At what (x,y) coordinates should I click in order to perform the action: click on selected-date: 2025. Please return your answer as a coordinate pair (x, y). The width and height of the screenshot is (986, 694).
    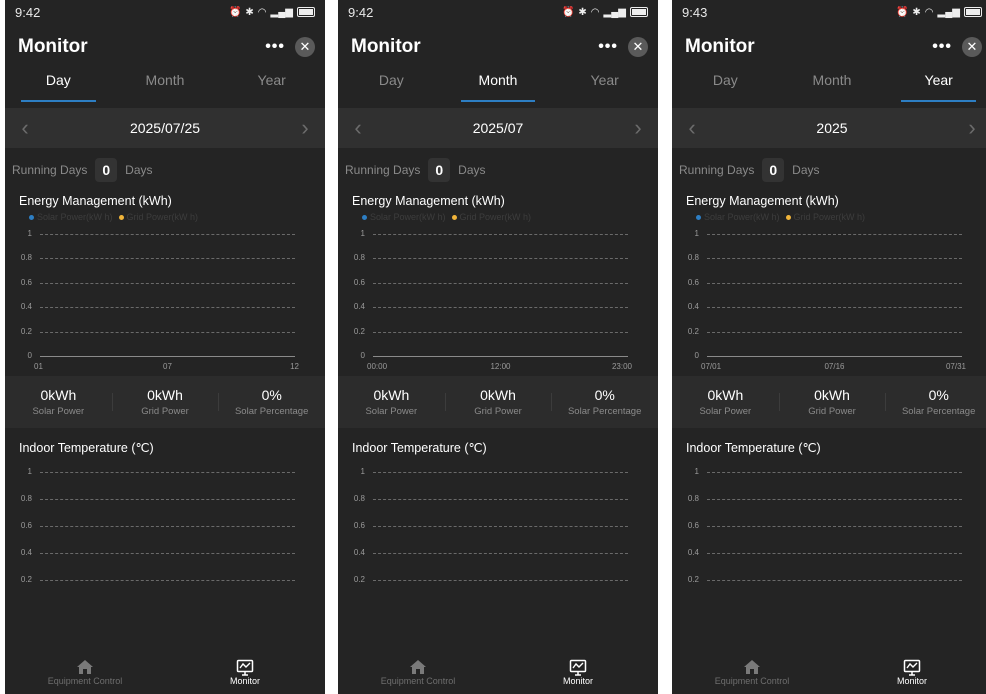
    Looking at the image, I should click on (832, 128).